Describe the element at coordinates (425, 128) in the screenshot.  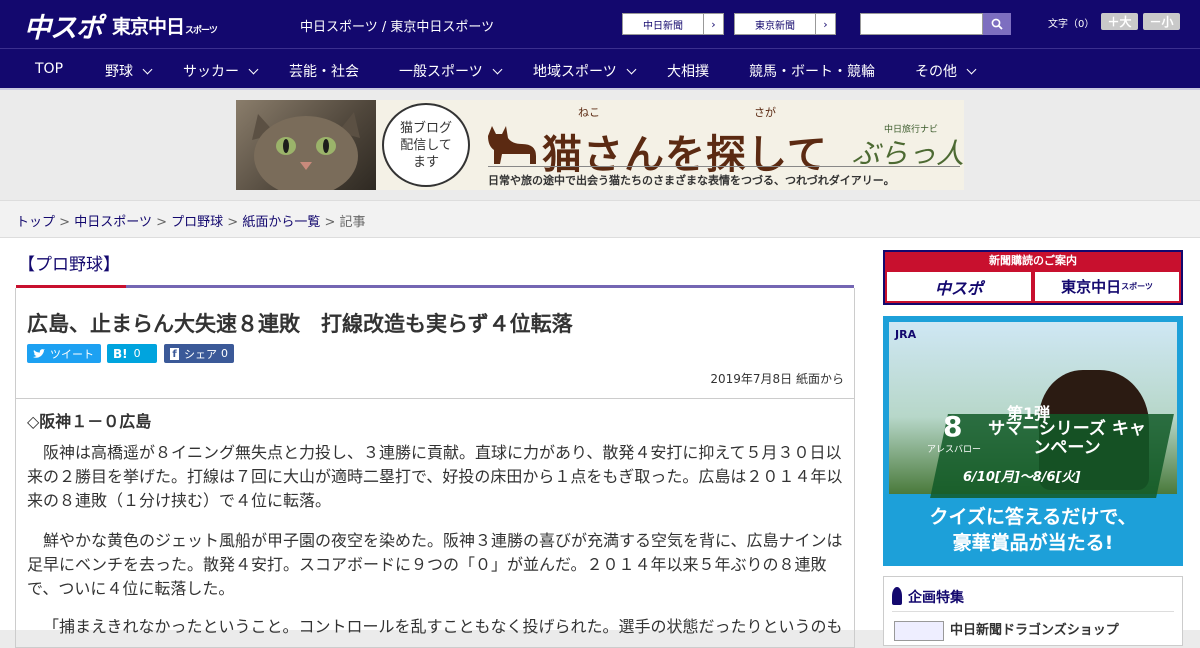
I see `bubble-line: 猫ブログ` at that location.